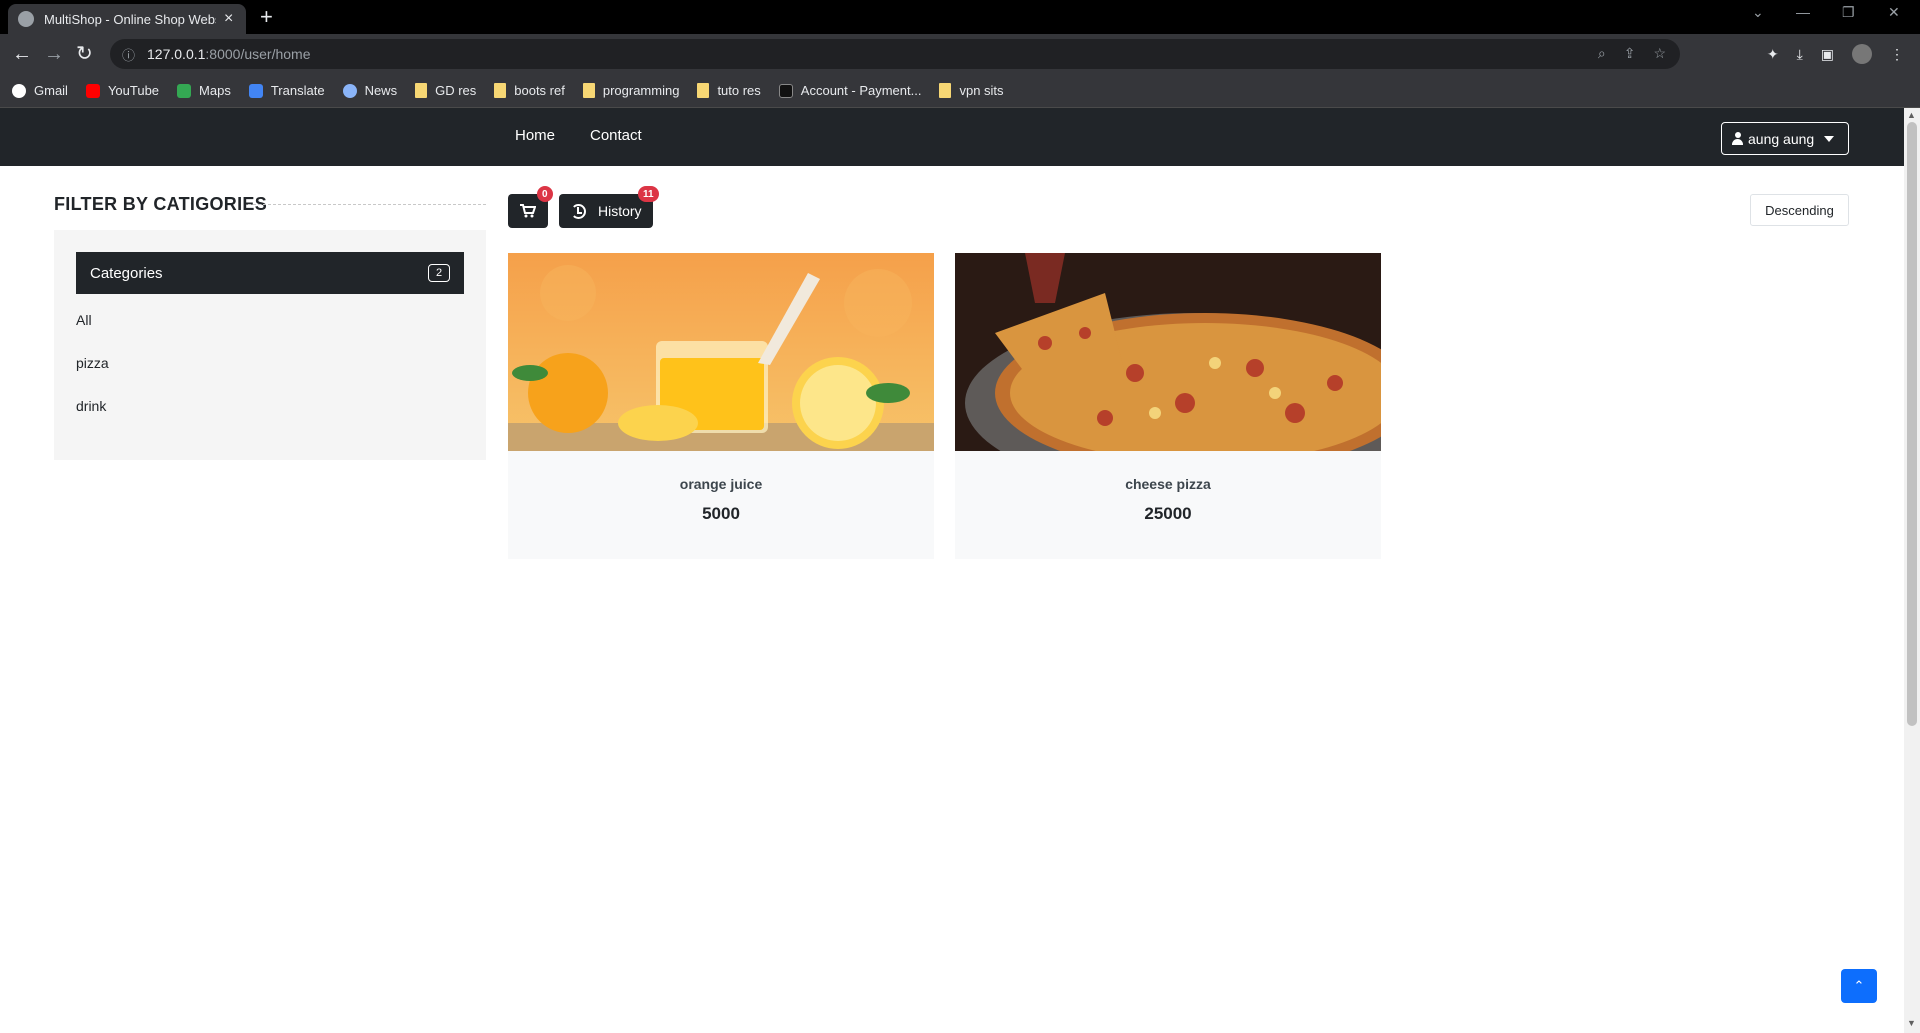 This screenshot has height=1033, width=1920. What do you see at coordinates (1630, 53) in the screenshot?
I see `share-icon: ⇪` at bounding box center [1630, 53].